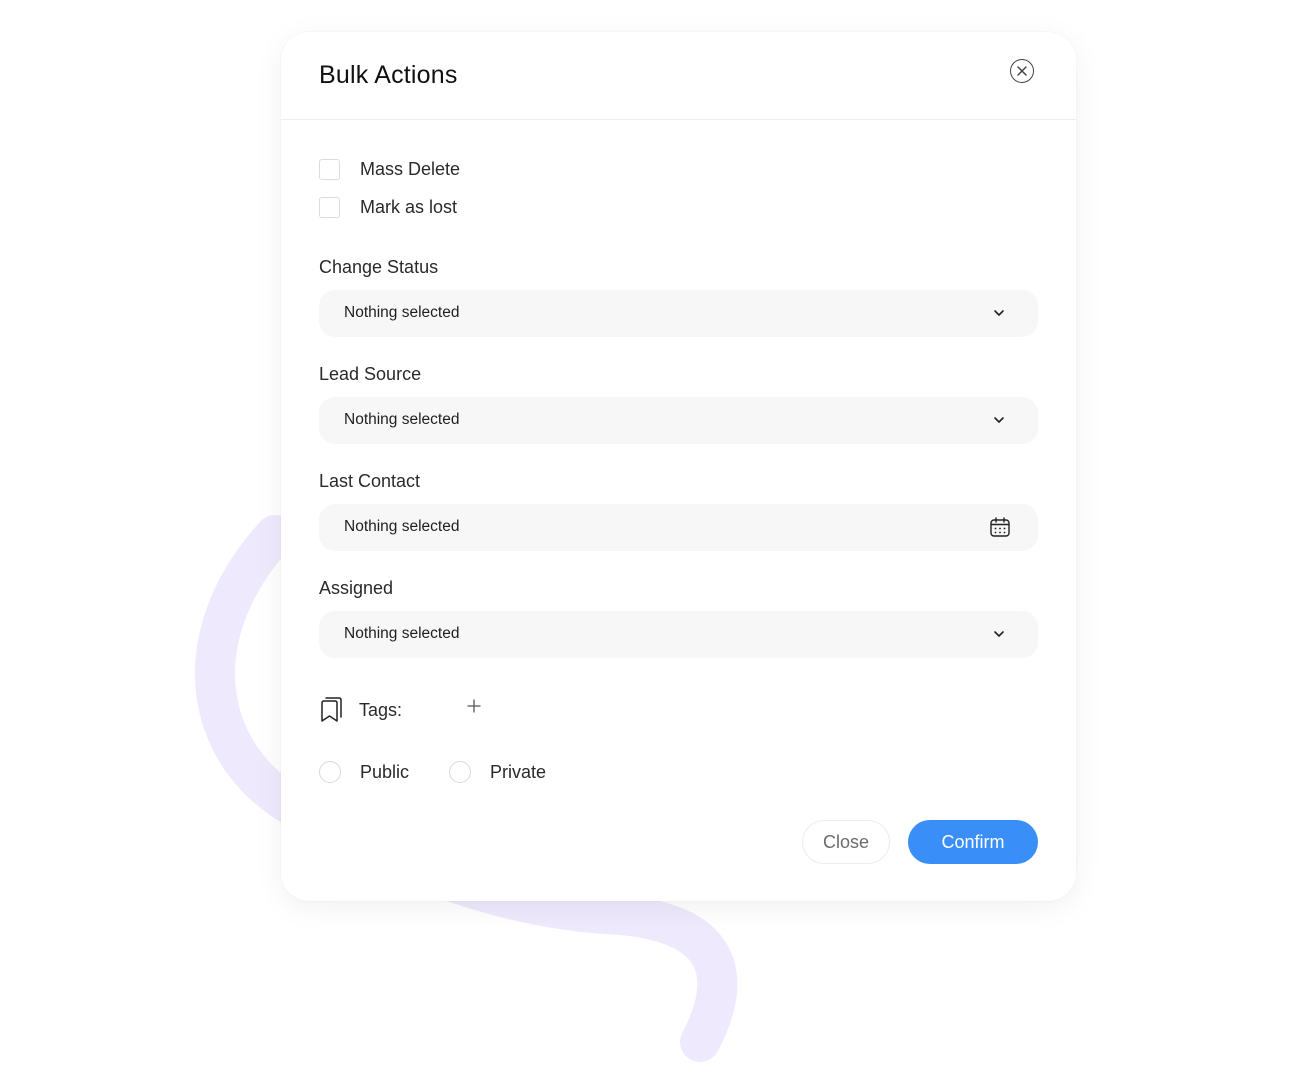  What do you see at coordinates (329, 169) in the screenshot?
I see `mass-delete-checkbox` at bounding box center [329, 169].